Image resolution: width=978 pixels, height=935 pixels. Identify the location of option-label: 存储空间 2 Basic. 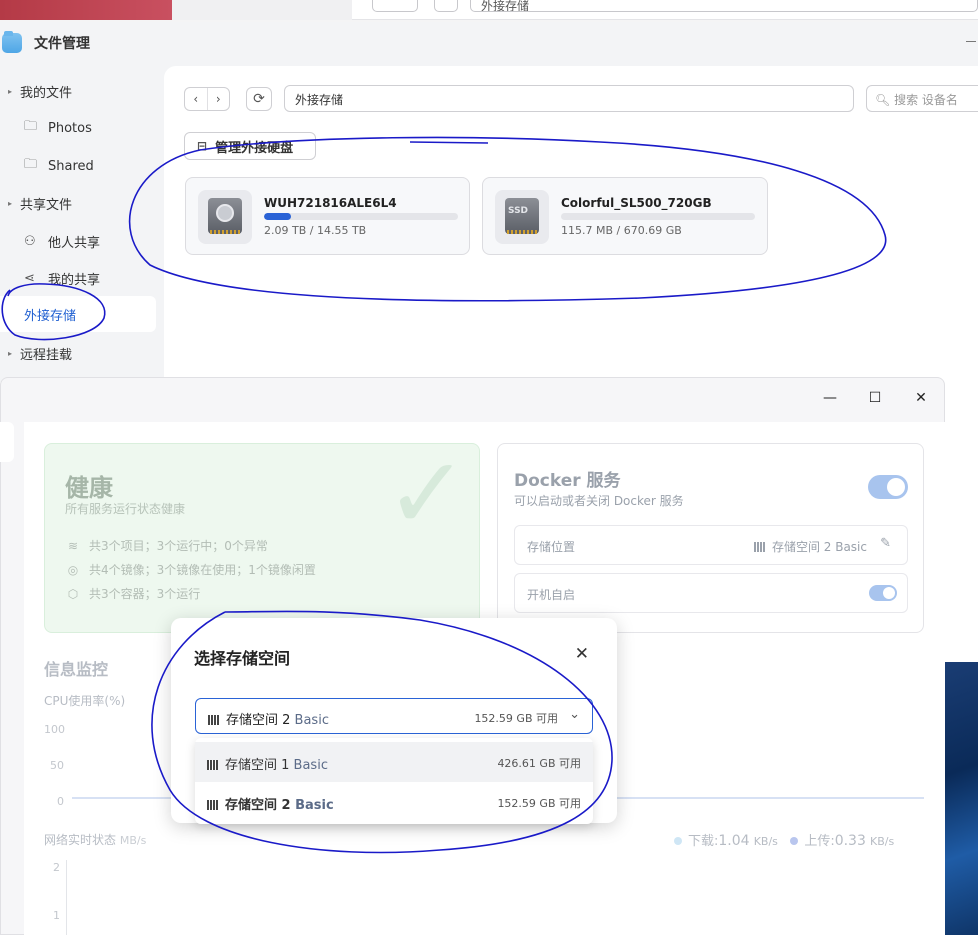
(270, 803).